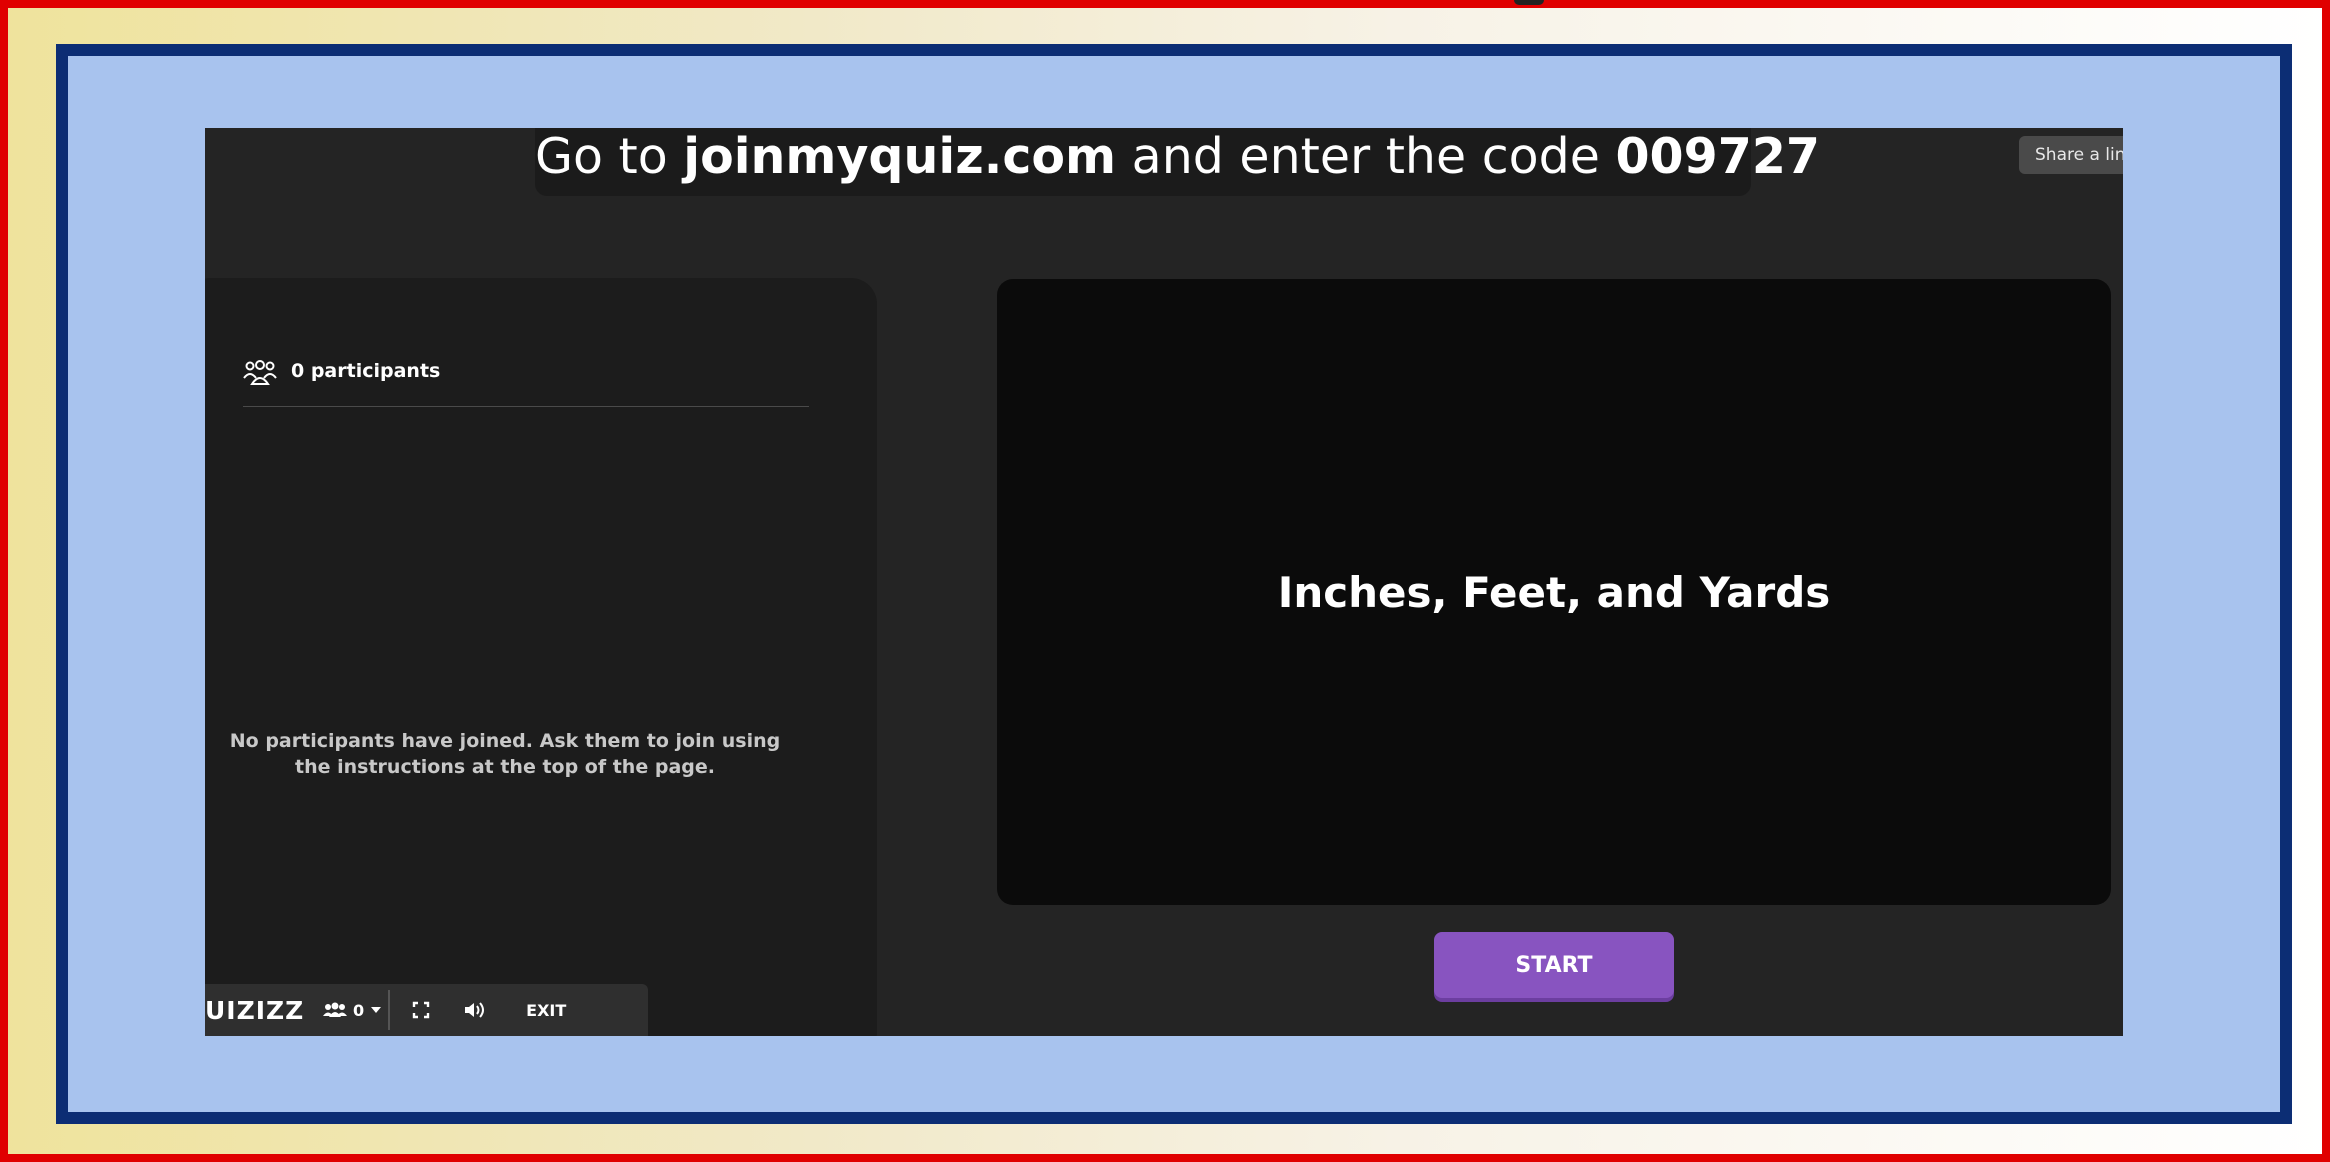  What do you see at coordinates (1718, 156) in the screenshot?
I see `join-code: 009727` at bounding box center [1718, 156].